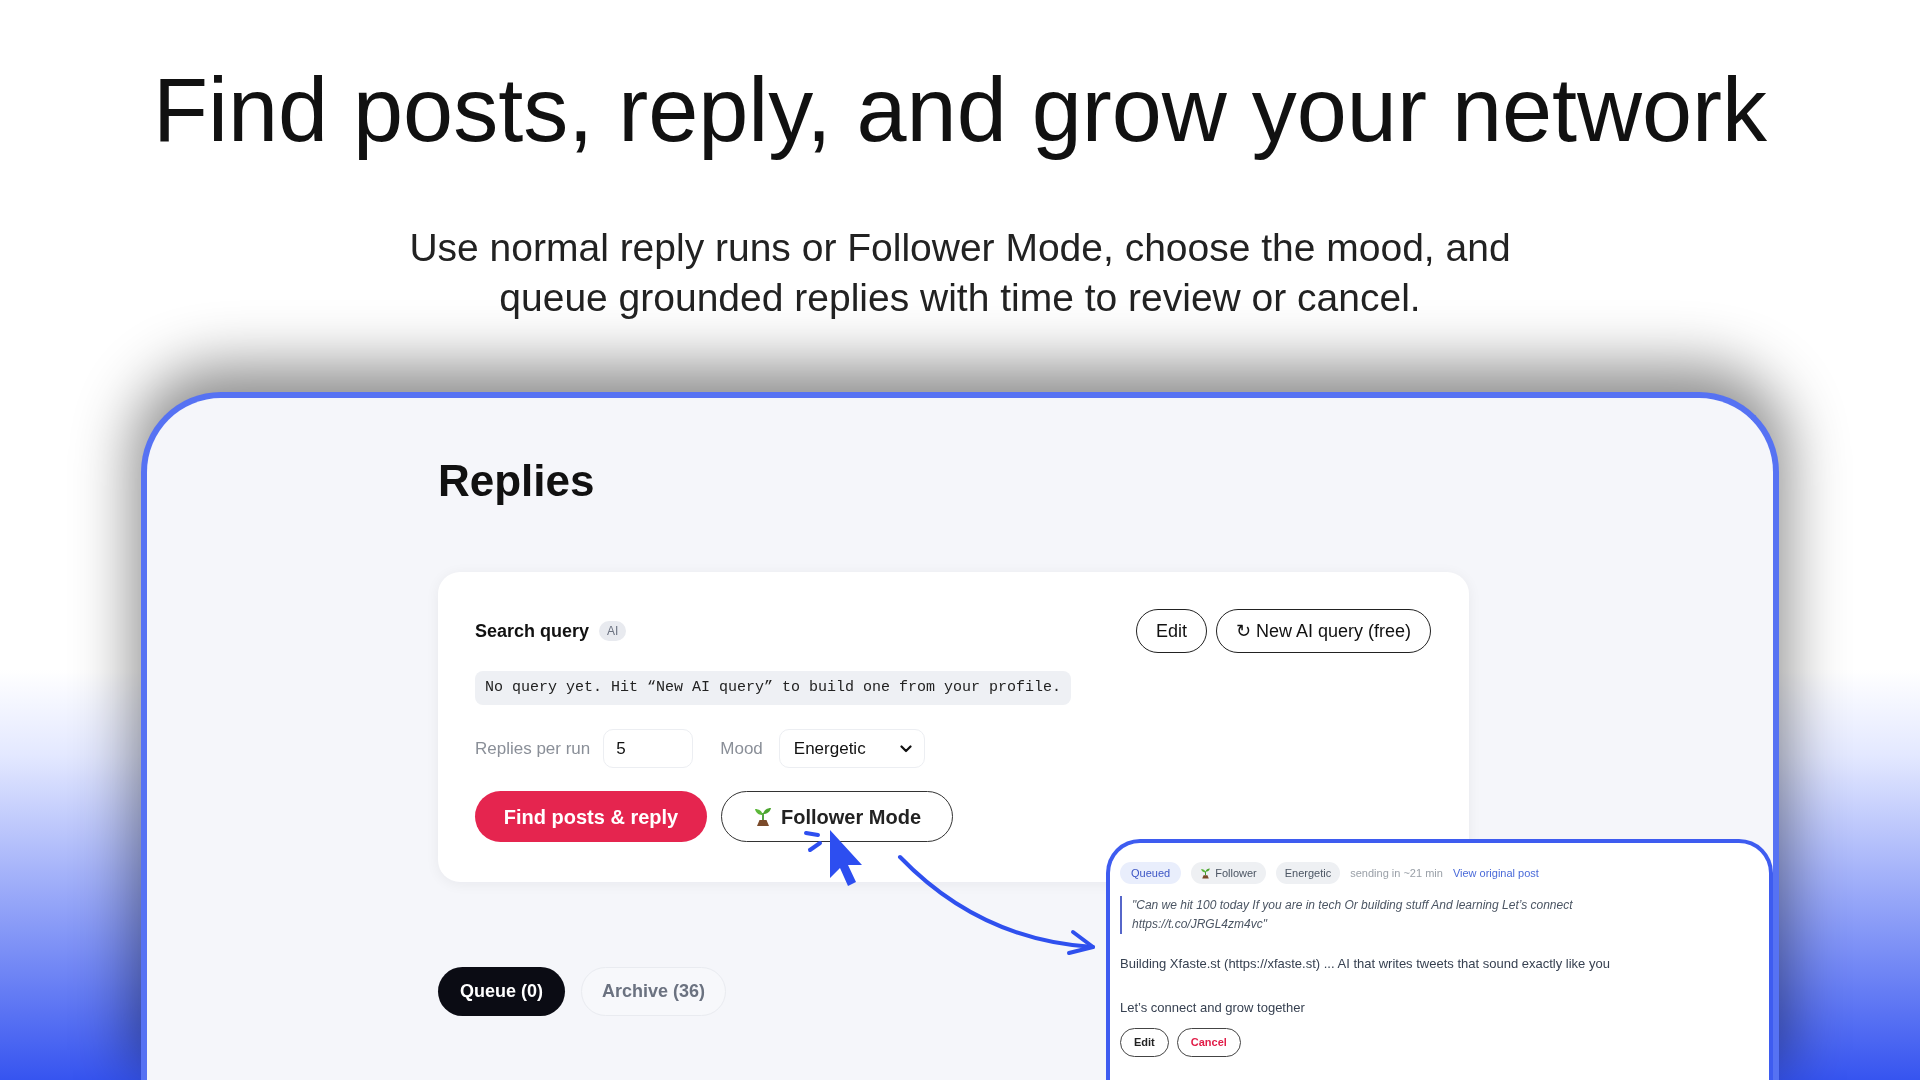 Image resolution: width=1920 pixels, height=1080 pixels. What do you see at coordinates (516, 481) in the screenshot?
I see `page-title: Replies` at bounding box center [516, 481].